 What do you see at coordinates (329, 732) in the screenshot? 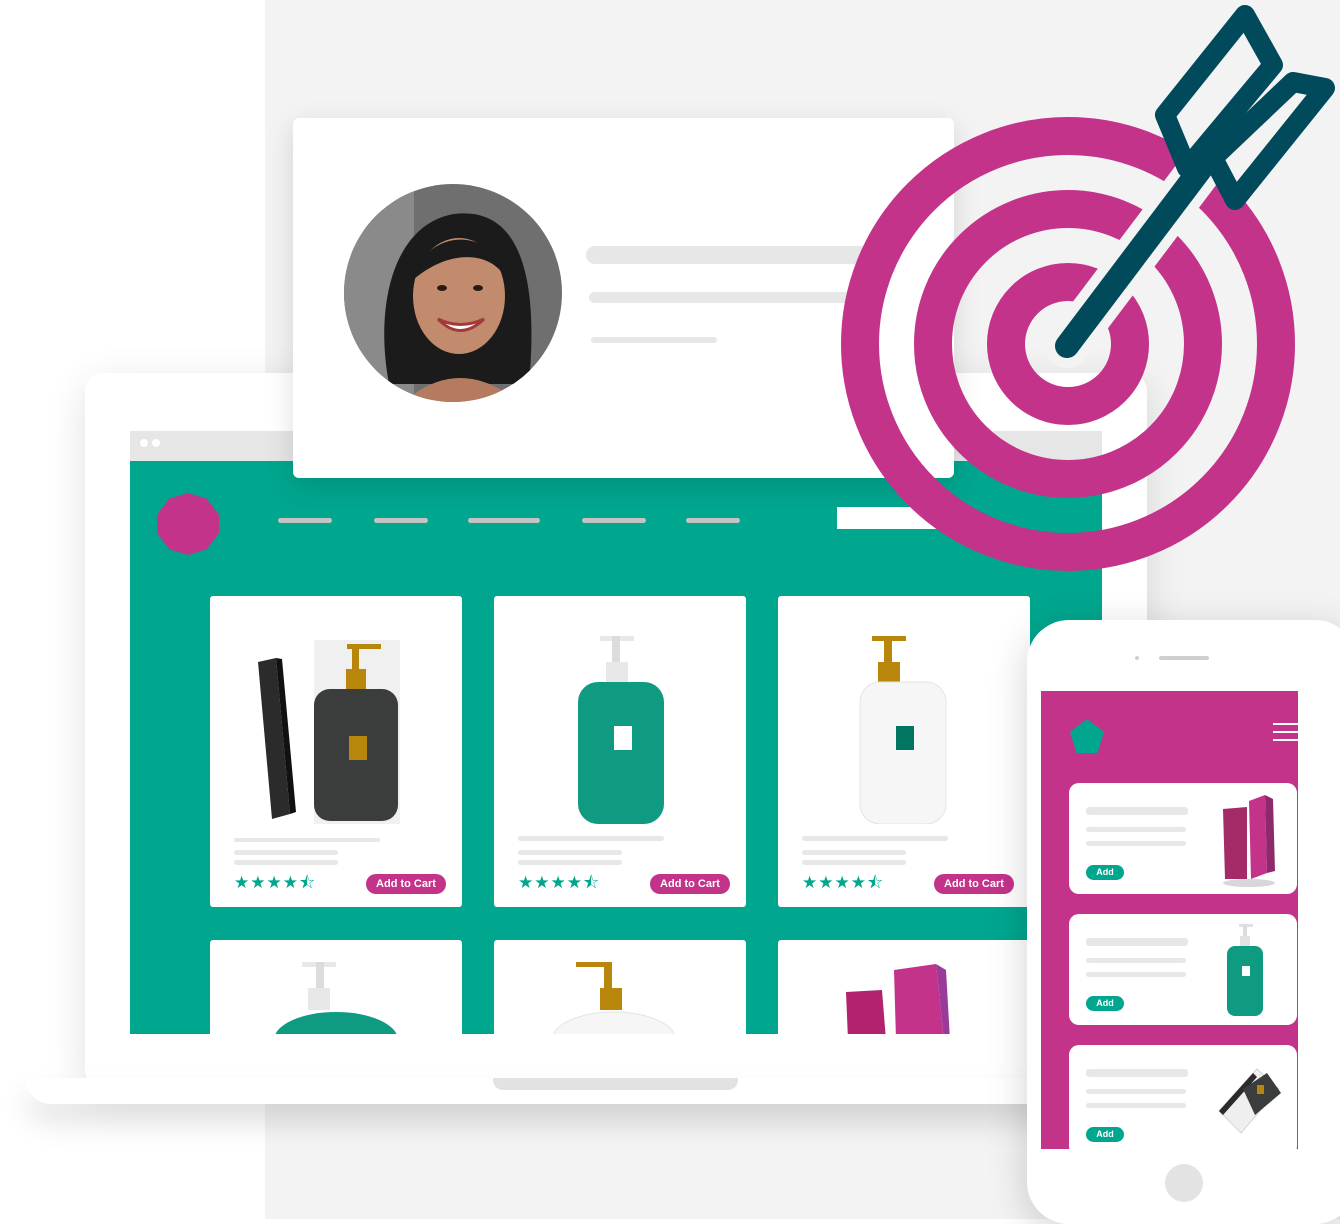
I see `dark-pump-bottle-with-box-icon` at bounding box center [329, 732].